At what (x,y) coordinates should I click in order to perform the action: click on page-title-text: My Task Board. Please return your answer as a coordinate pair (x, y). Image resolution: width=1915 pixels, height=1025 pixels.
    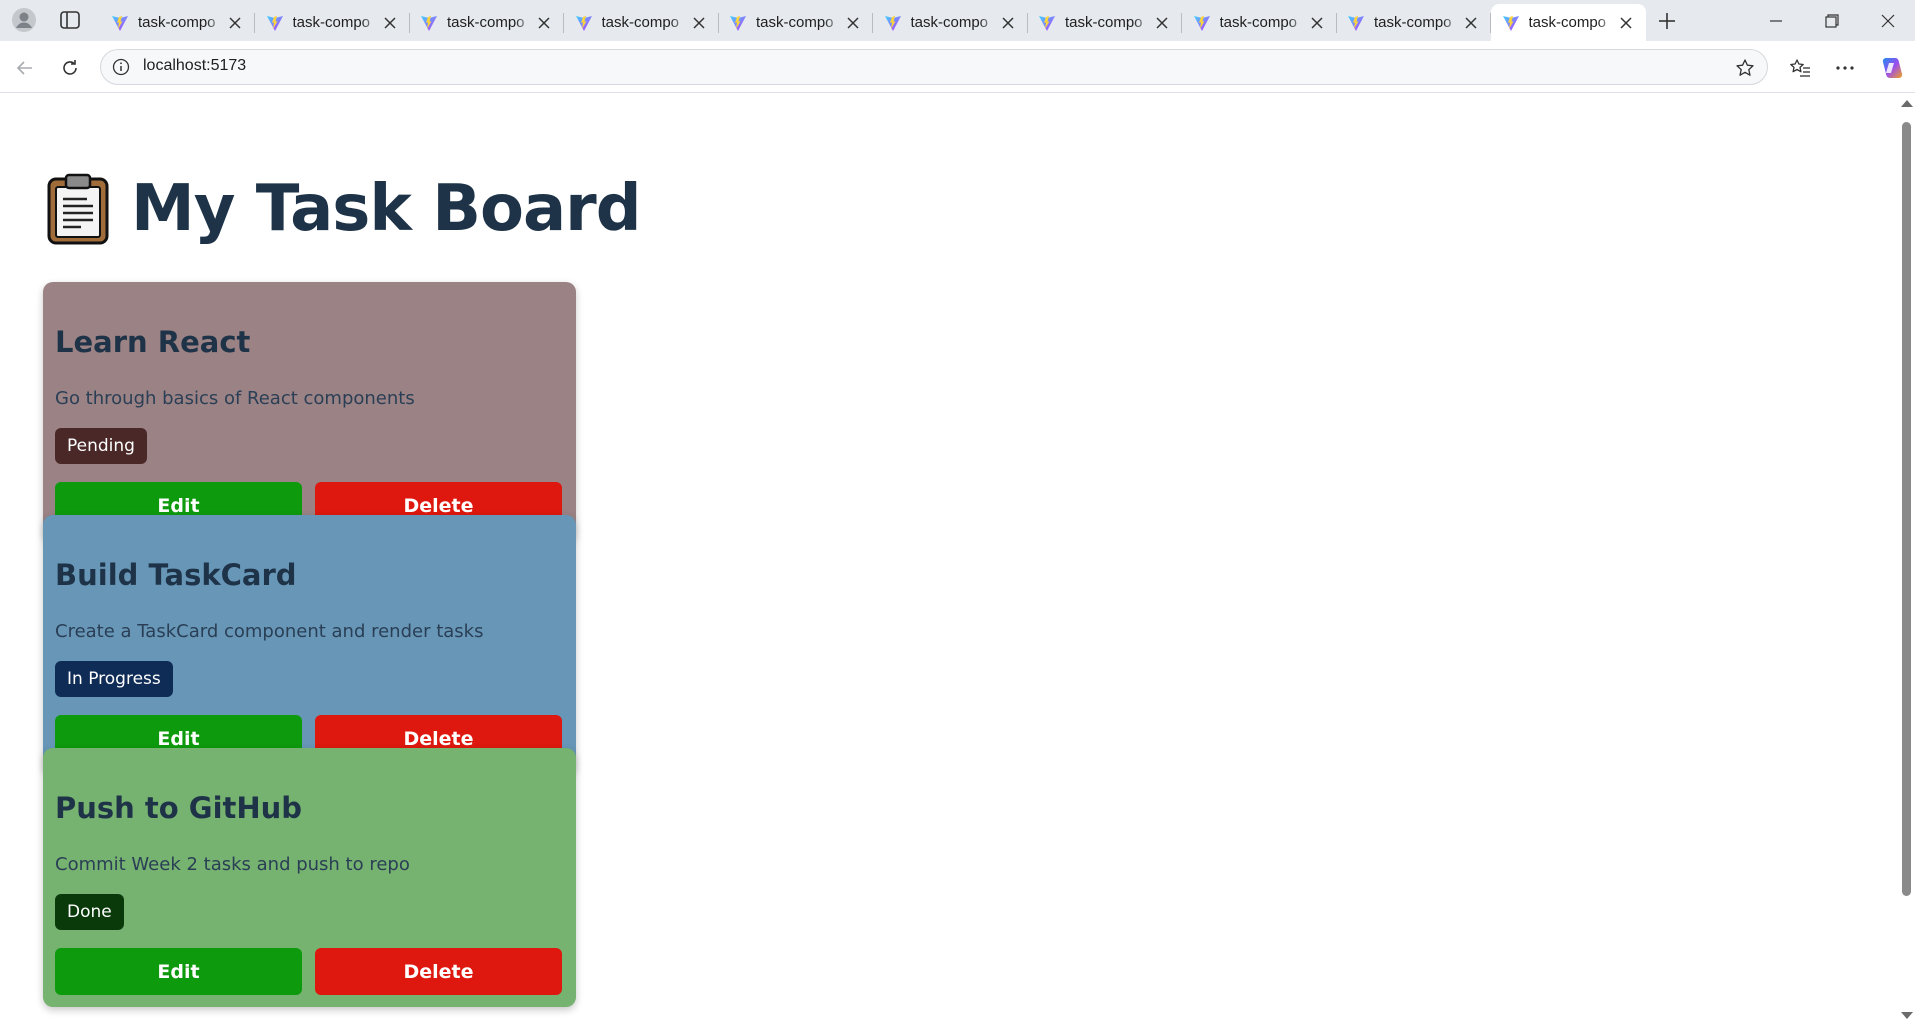
    Looking at the image, I should click on (386, 209).